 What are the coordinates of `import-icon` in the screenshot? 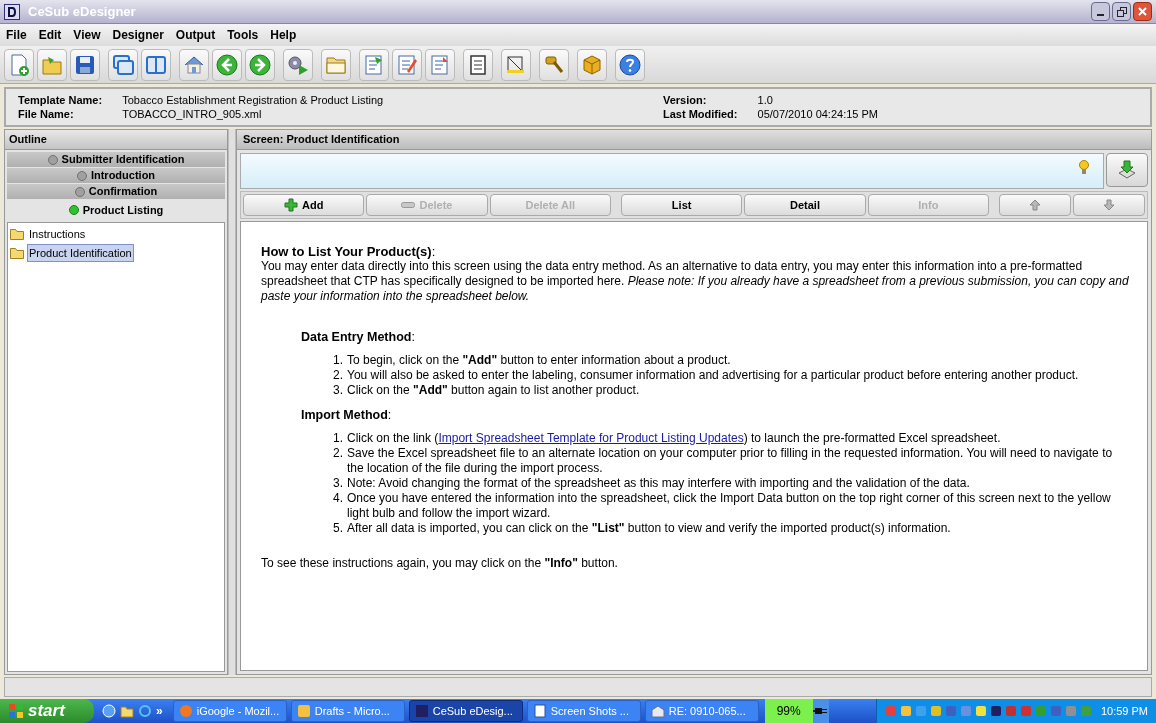 It's located at (1127, 170).